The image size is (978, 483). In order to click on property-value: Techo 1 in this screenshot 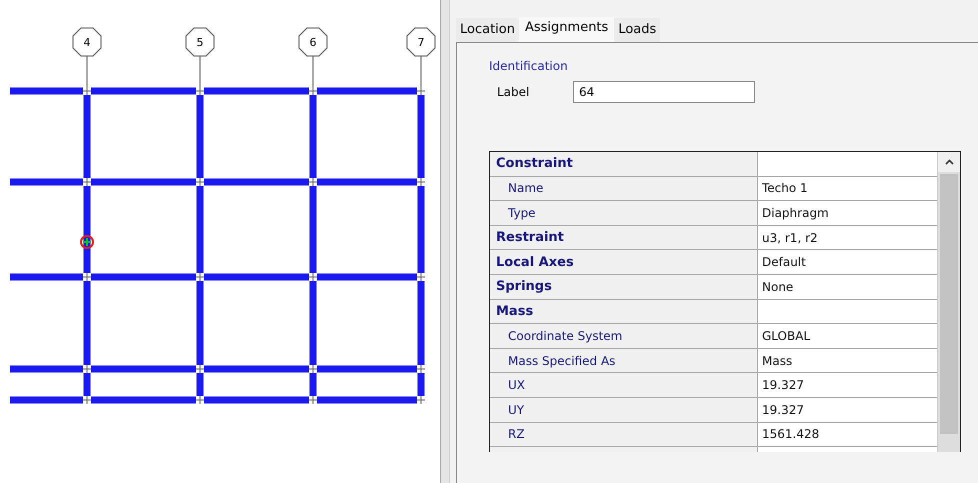, I will do `click(785, 188)`.